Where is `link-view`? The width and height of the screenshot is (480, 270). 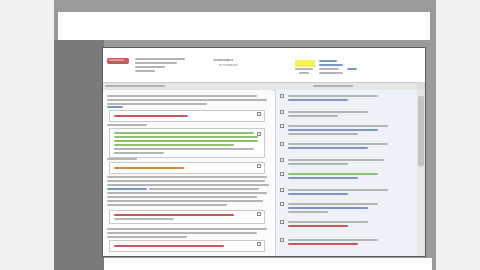 link-view is located at coordinates (352, 69).